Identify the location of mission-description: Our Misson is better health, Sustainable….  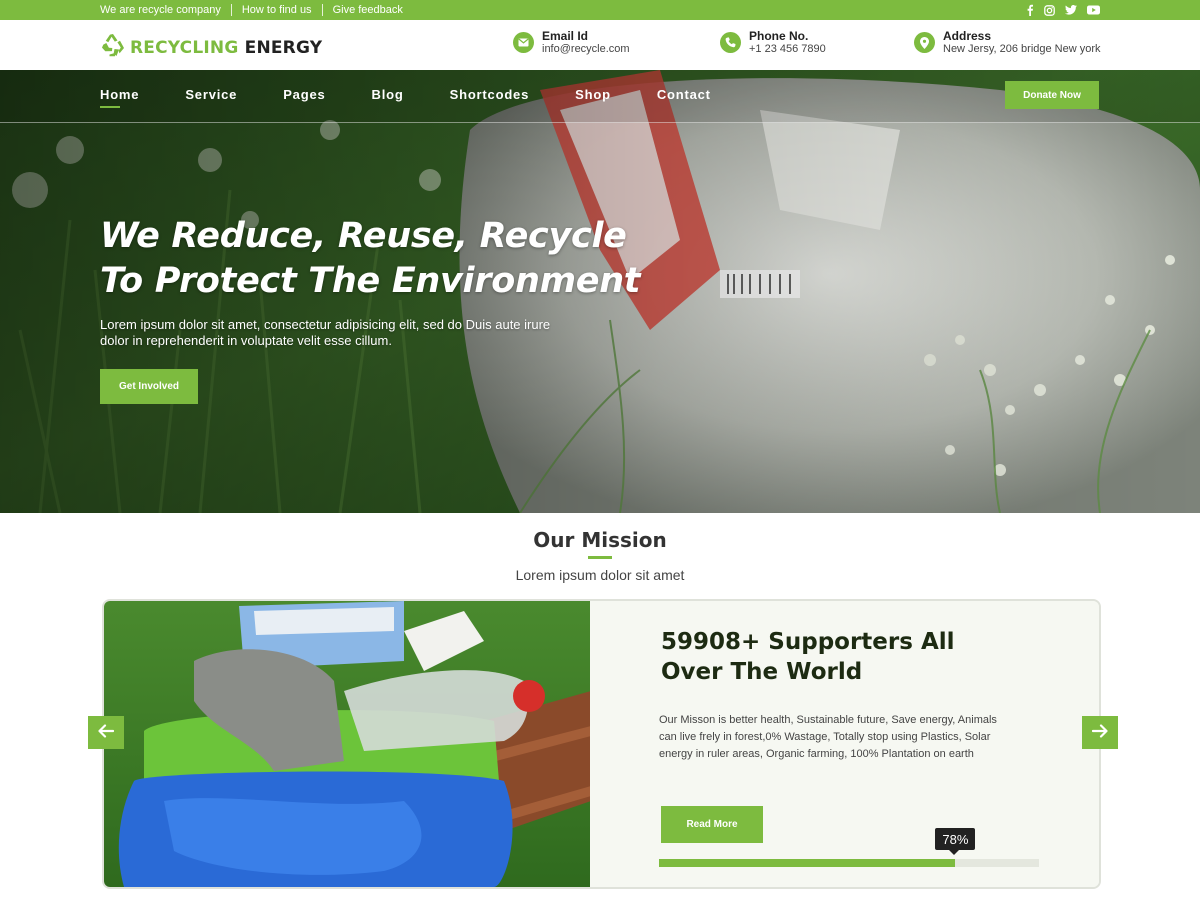
(828, 737).